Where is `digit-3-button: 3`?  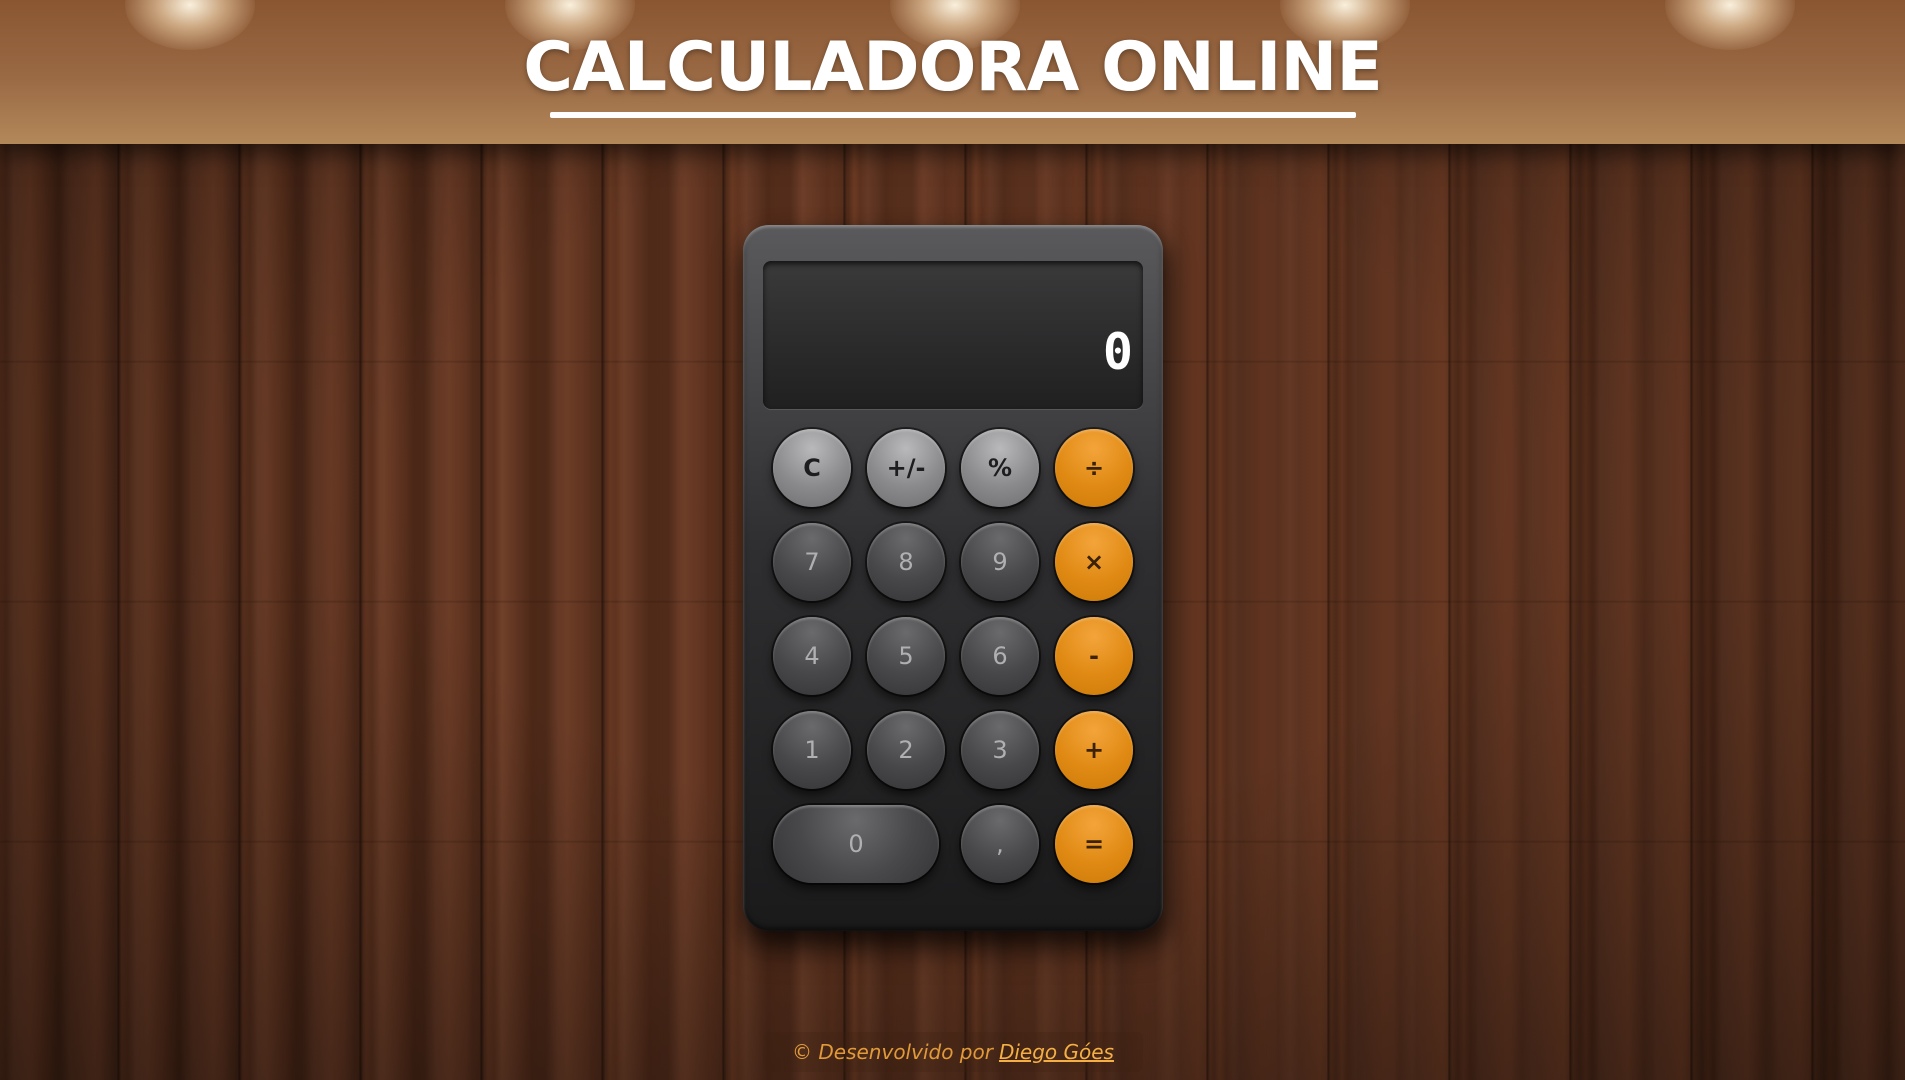
digit-3-button: 3 is located at coordinates (1000, 750).